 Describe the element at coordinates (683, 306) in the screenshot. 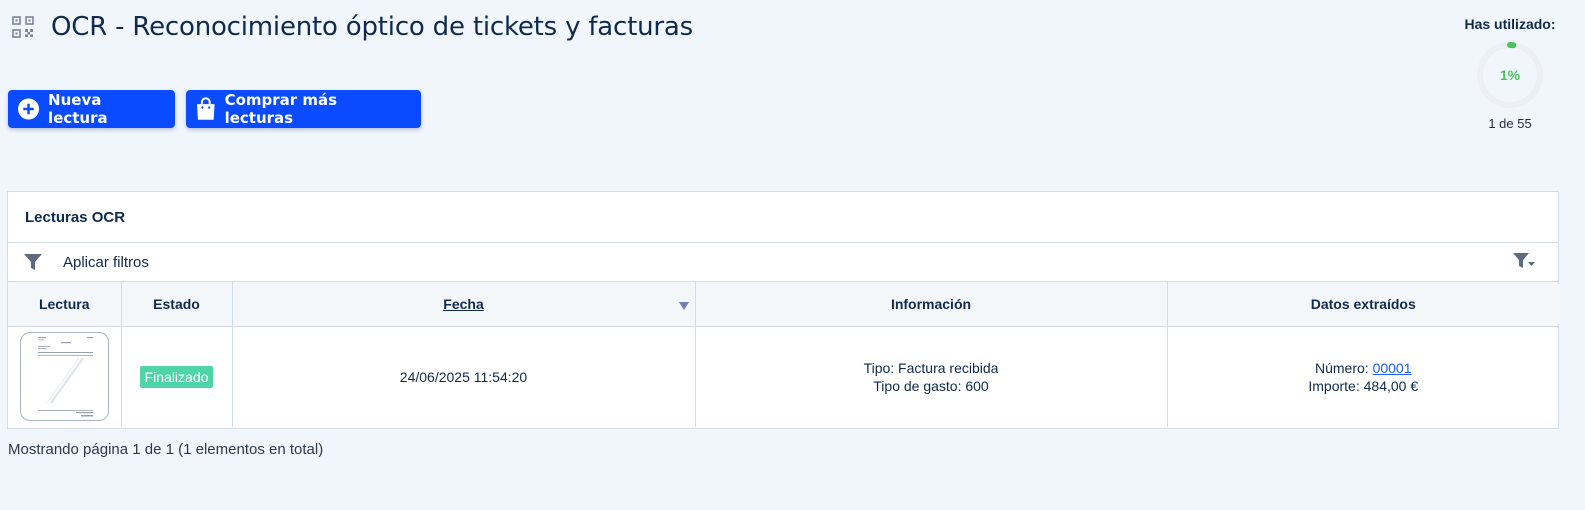

I see `sort-desc-icon` at that location.